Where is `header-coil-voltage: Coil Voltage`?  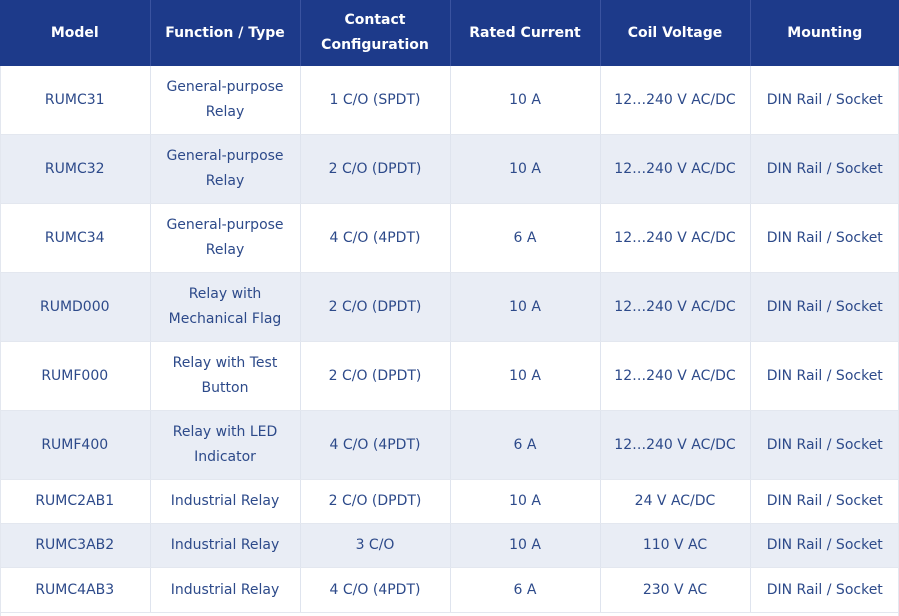
header-coil-voltage: Coil Voltage is located at coordinates (675, 33).